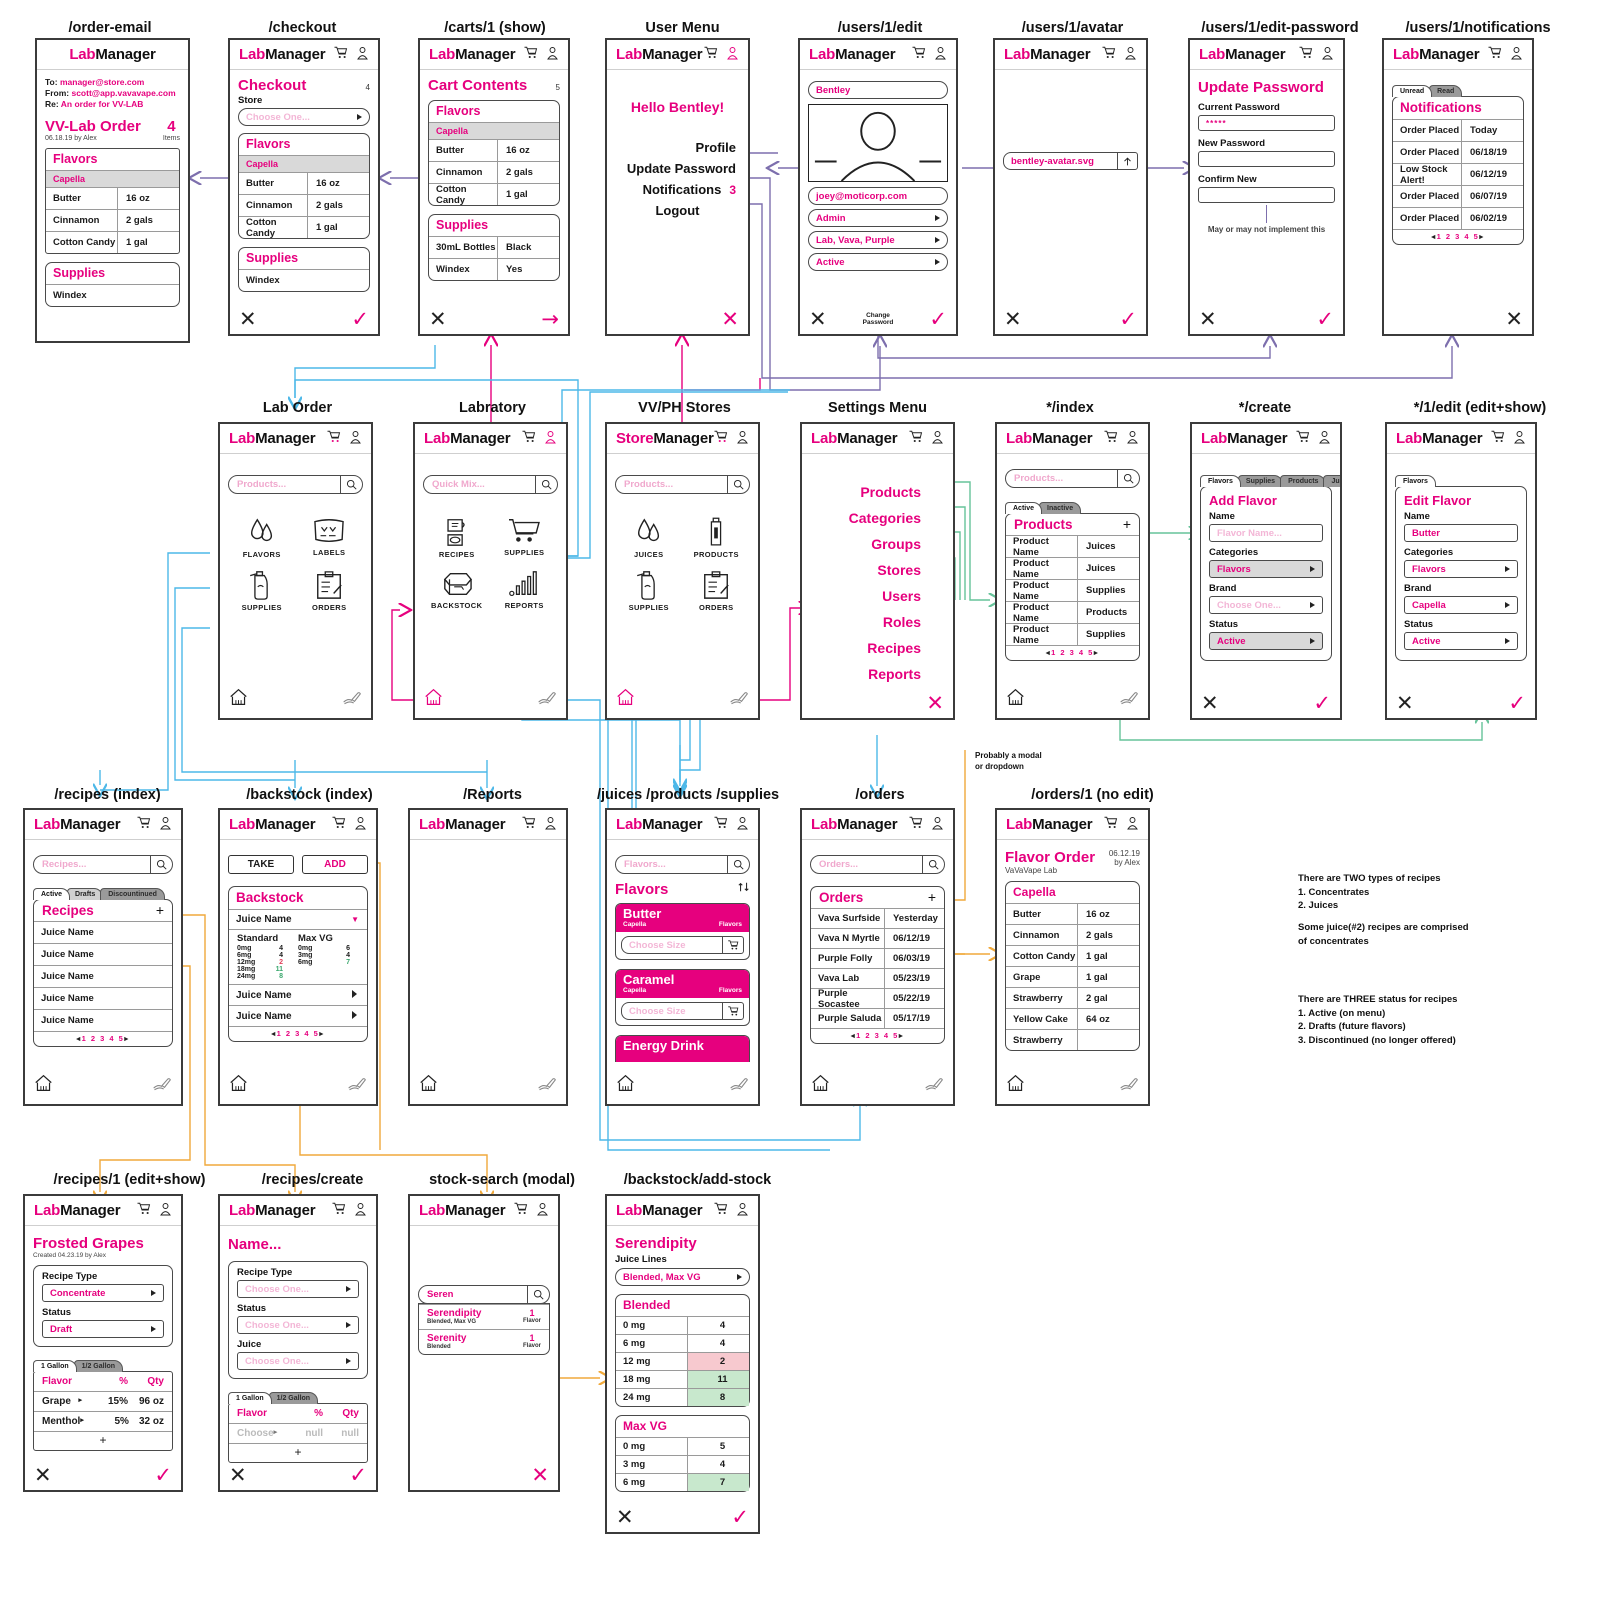 This screenshot has width=1600, height=1608. What do you see at coordinates (484, 1341) in the screenshot?
I see `list-item: Serenity Blended 1 Flavor` at bounding box center [484, 1341].